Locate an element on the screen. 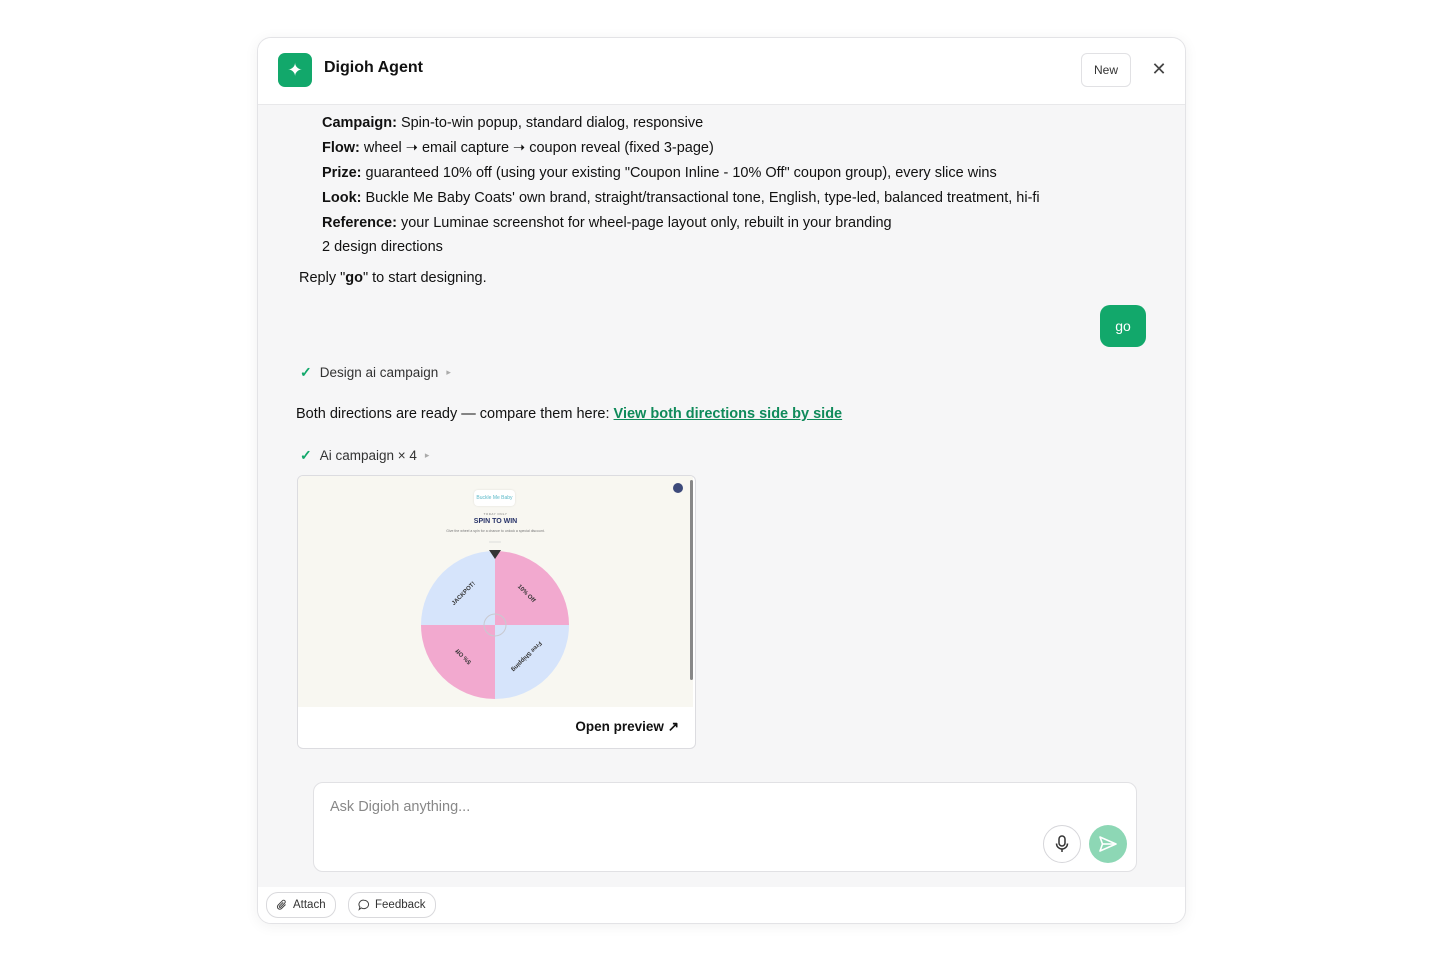  comment-icon is located at coordinates (364, 905).